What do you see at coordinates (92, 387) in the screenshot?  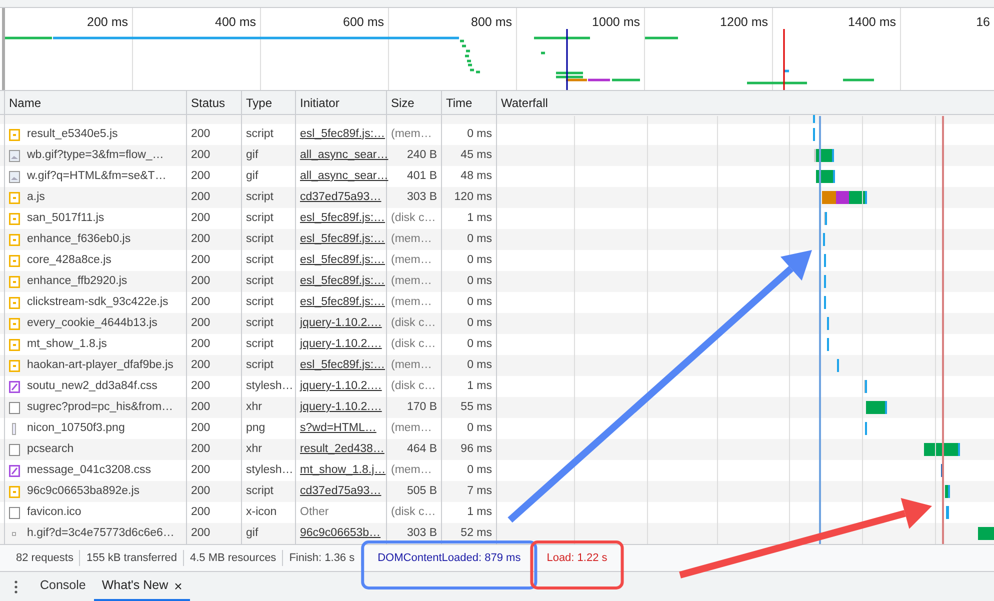 I see `file-name: soutu_new2_dd3a84f.css` at bounding box center [92, 387].